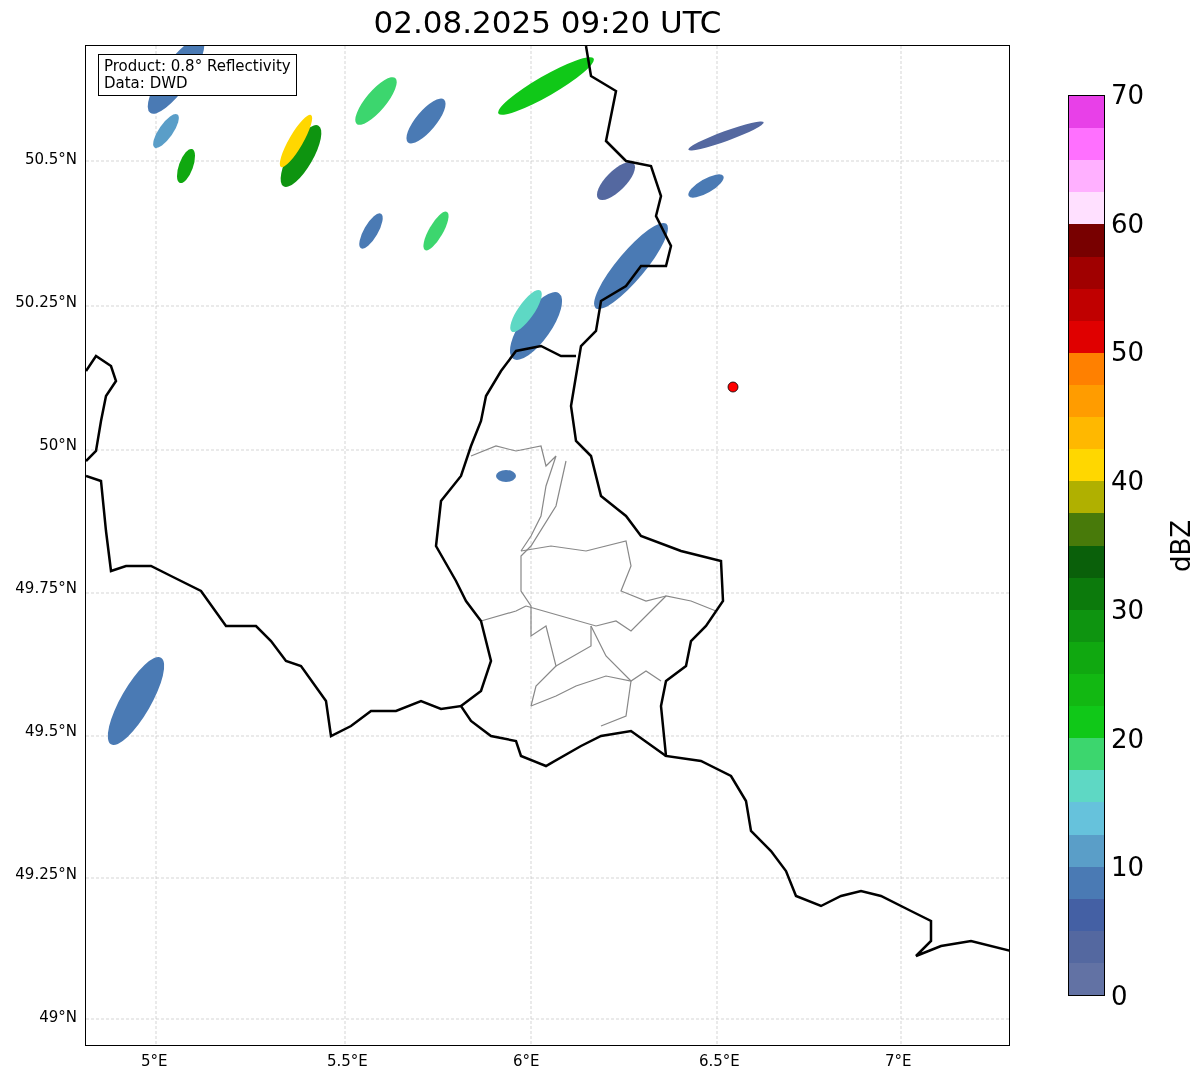  What do you see at coordinates (898, 1061) in the screenshot?
I see `axis-tick-label: 7°E` at bounding box center [898, 1061].